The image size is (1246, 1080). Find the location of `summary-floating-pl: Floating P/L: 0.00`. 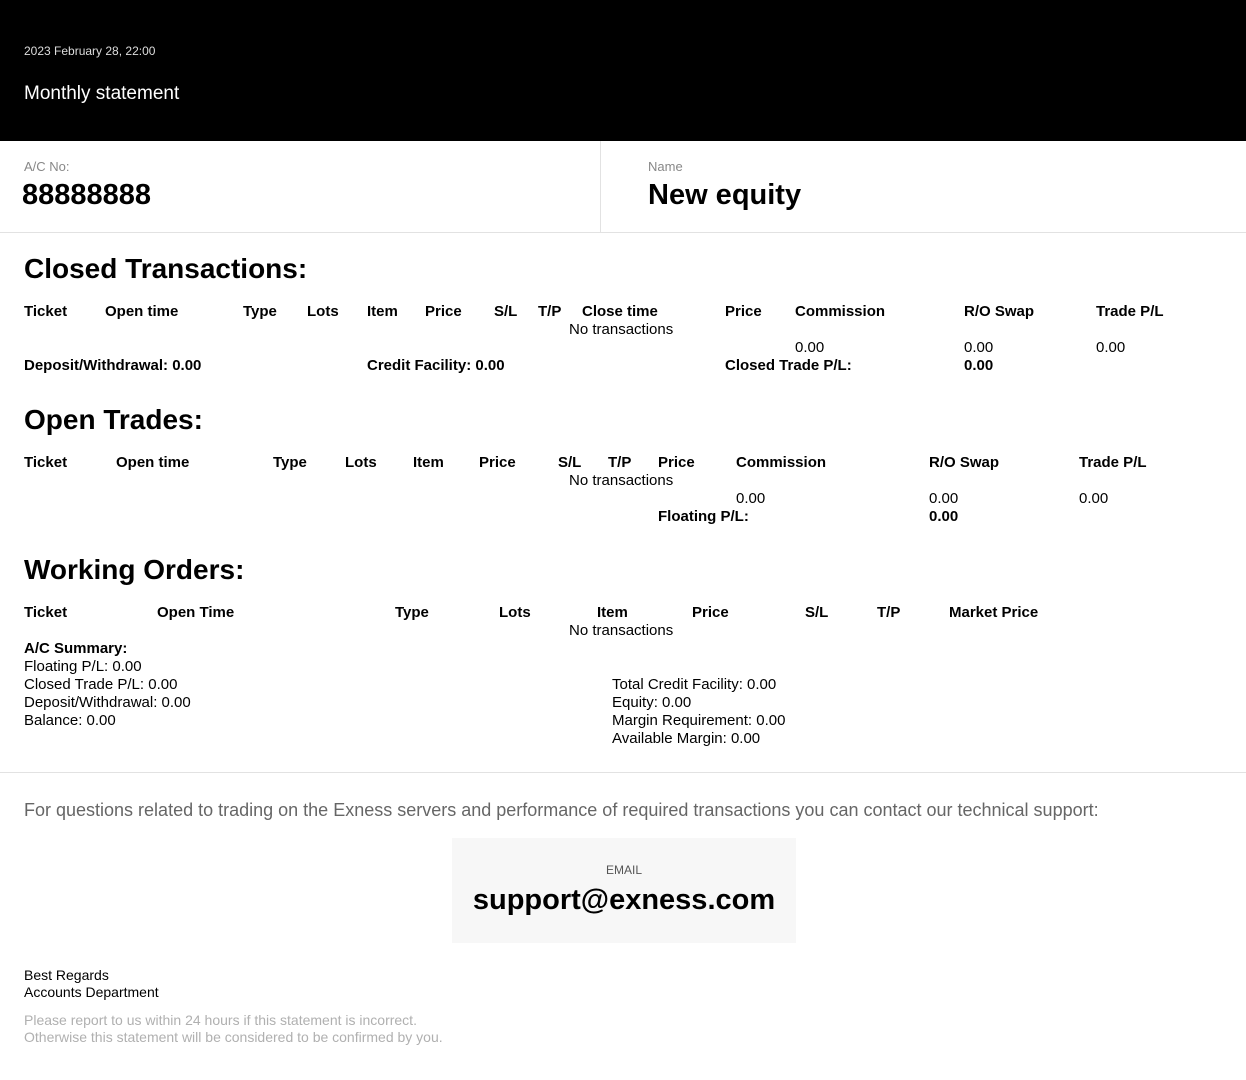

summary-floating-pl: Floating P/L: 0.00 is located at coordinates (83, 666).